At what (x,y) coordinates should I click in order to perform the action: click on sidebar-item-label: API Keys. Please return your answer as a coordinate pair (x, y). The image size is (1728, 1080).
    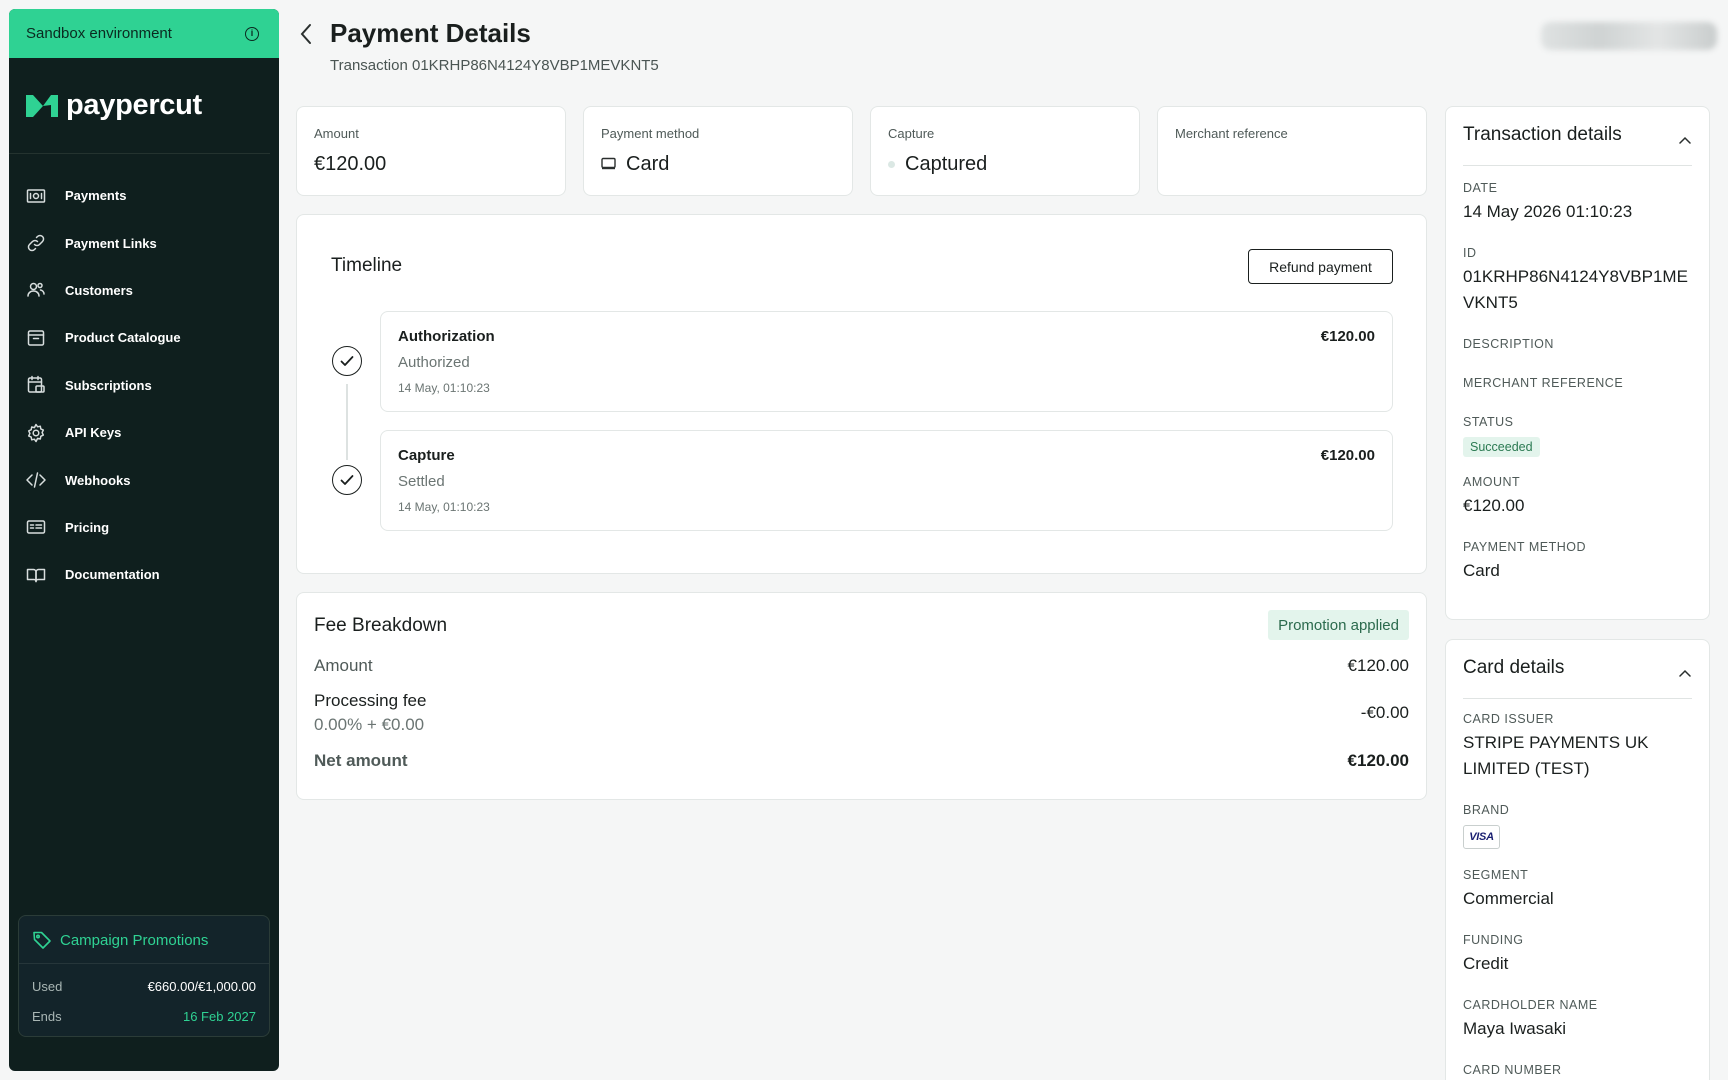
    Looking at the image, I should click on (93, 433).